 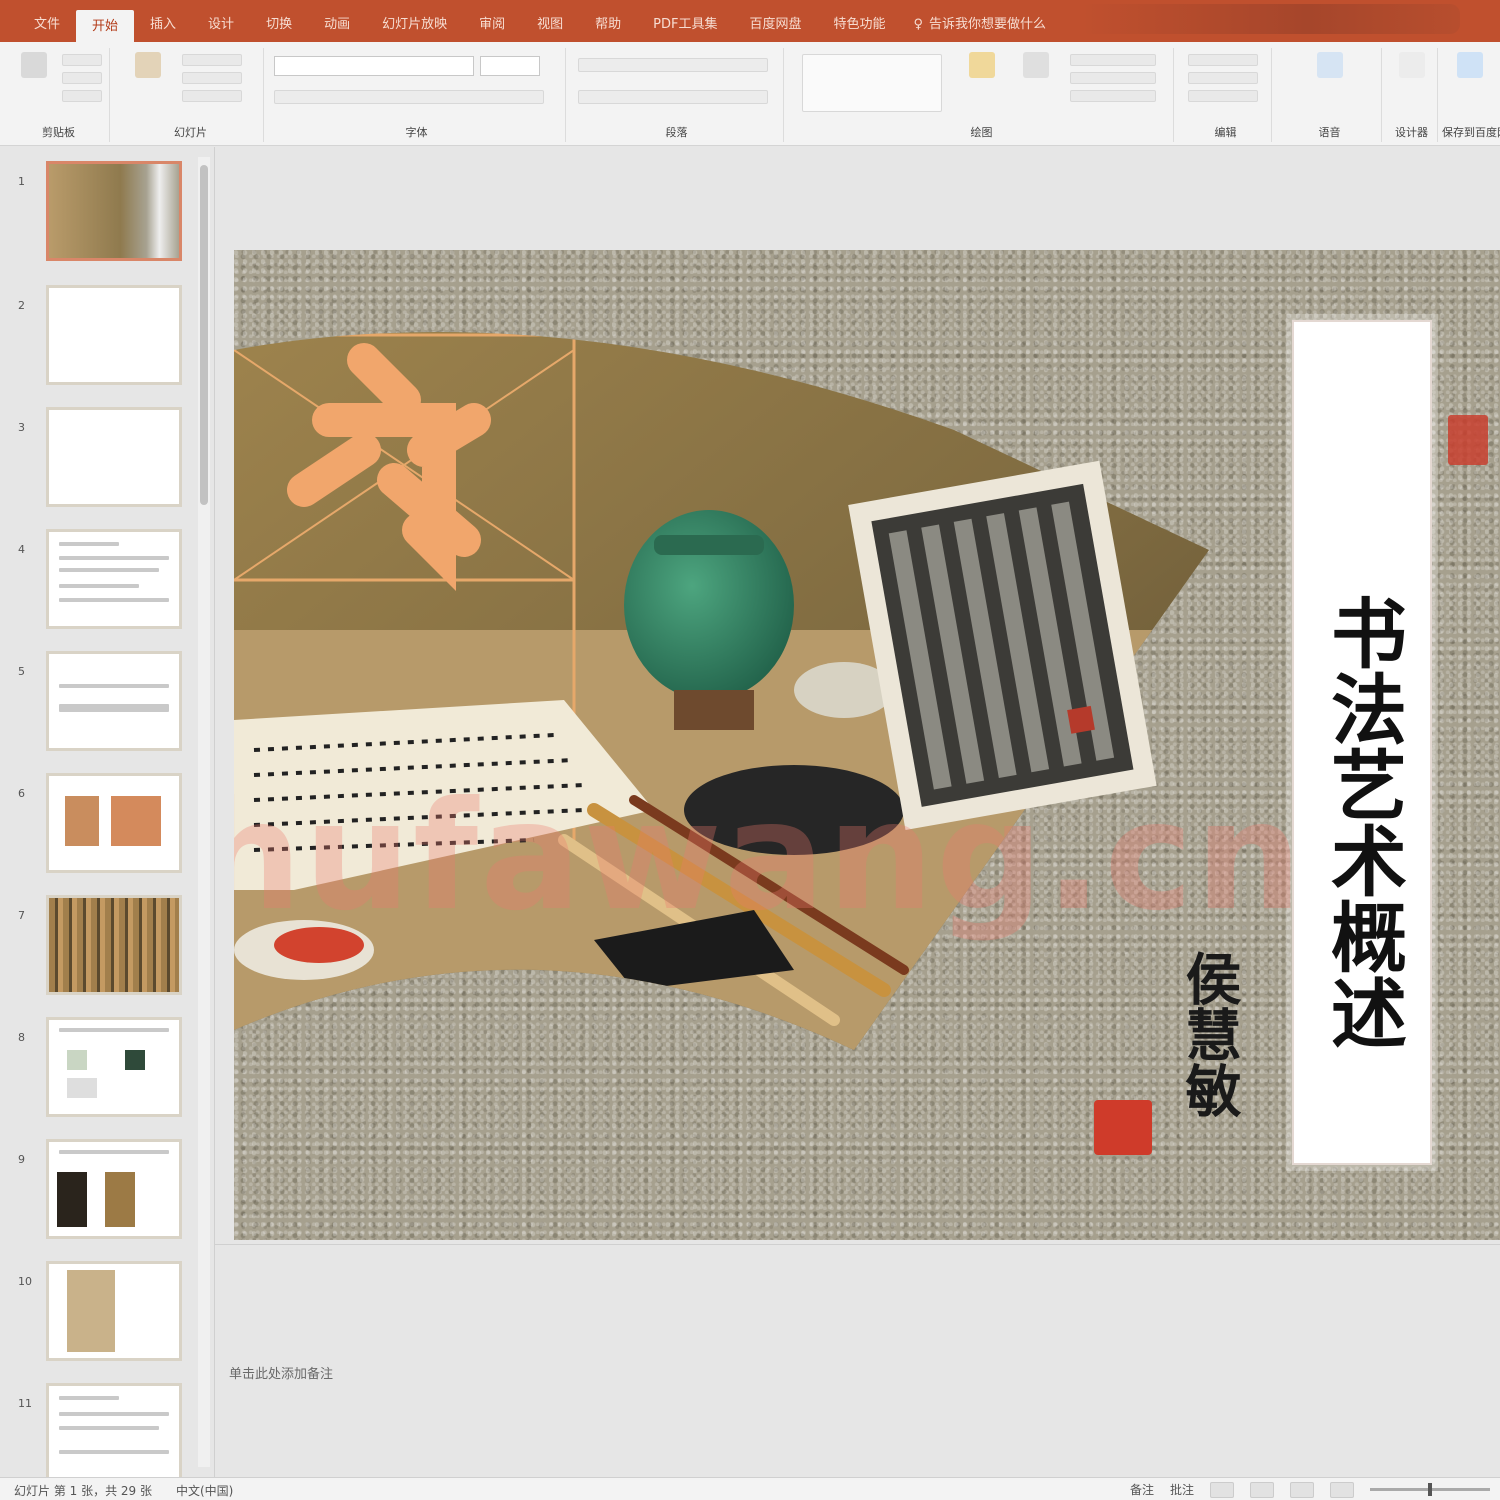 What do you see at coordinates (409, 97) in the screenshot?
I see `font-formatting-row` at bounding box center [409, 97].